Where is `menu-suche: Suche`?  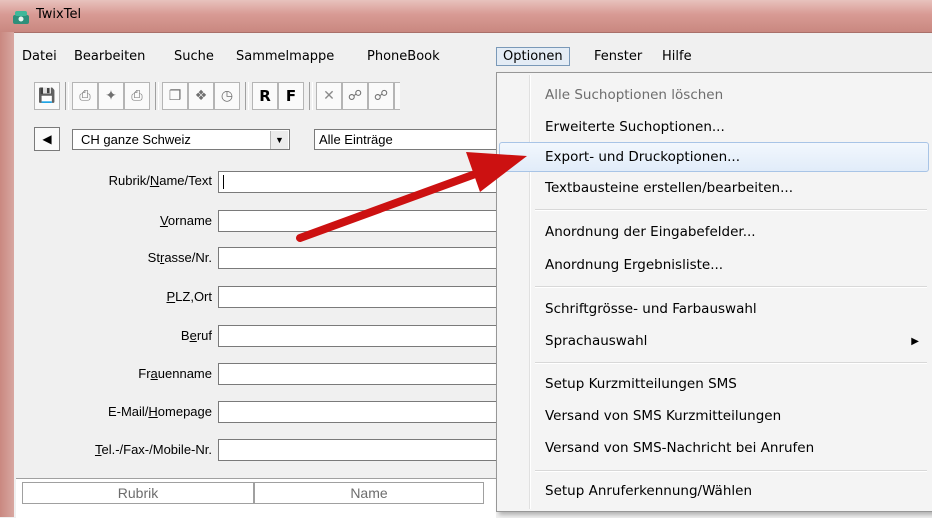 menu-suche: Suche is located at coordinates (194, 56).